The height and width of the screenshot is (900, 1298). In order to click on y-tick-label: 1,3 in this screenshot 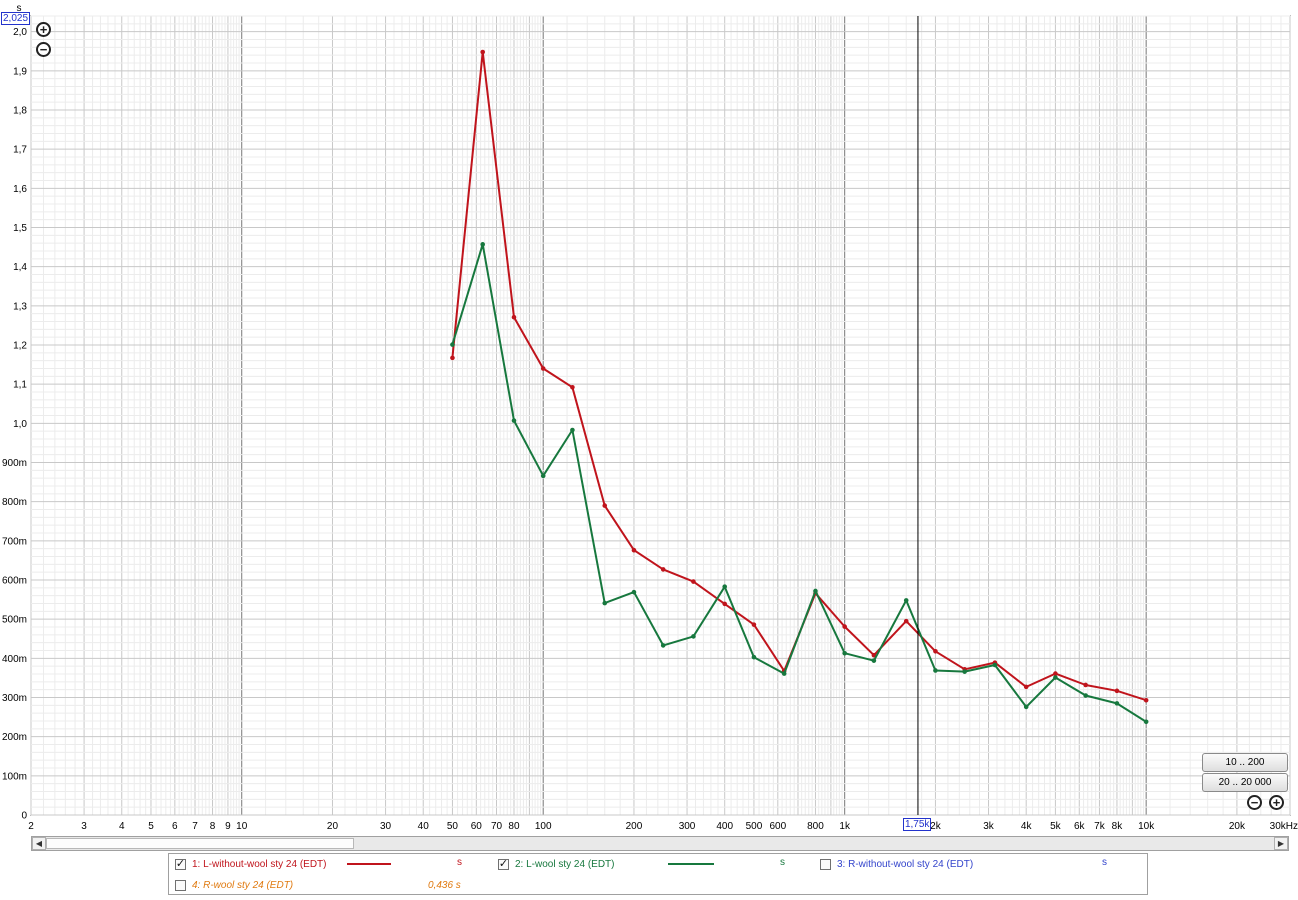, I will do `click(20, 306)`.